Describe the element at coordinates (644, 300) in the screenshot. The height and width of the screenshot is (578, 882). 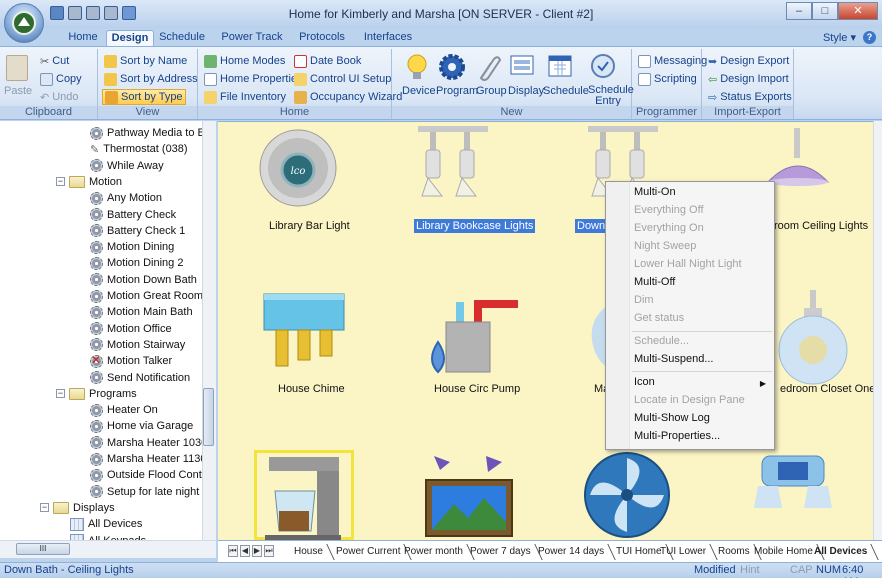
I see `context-menu-item: Dim` at that location.